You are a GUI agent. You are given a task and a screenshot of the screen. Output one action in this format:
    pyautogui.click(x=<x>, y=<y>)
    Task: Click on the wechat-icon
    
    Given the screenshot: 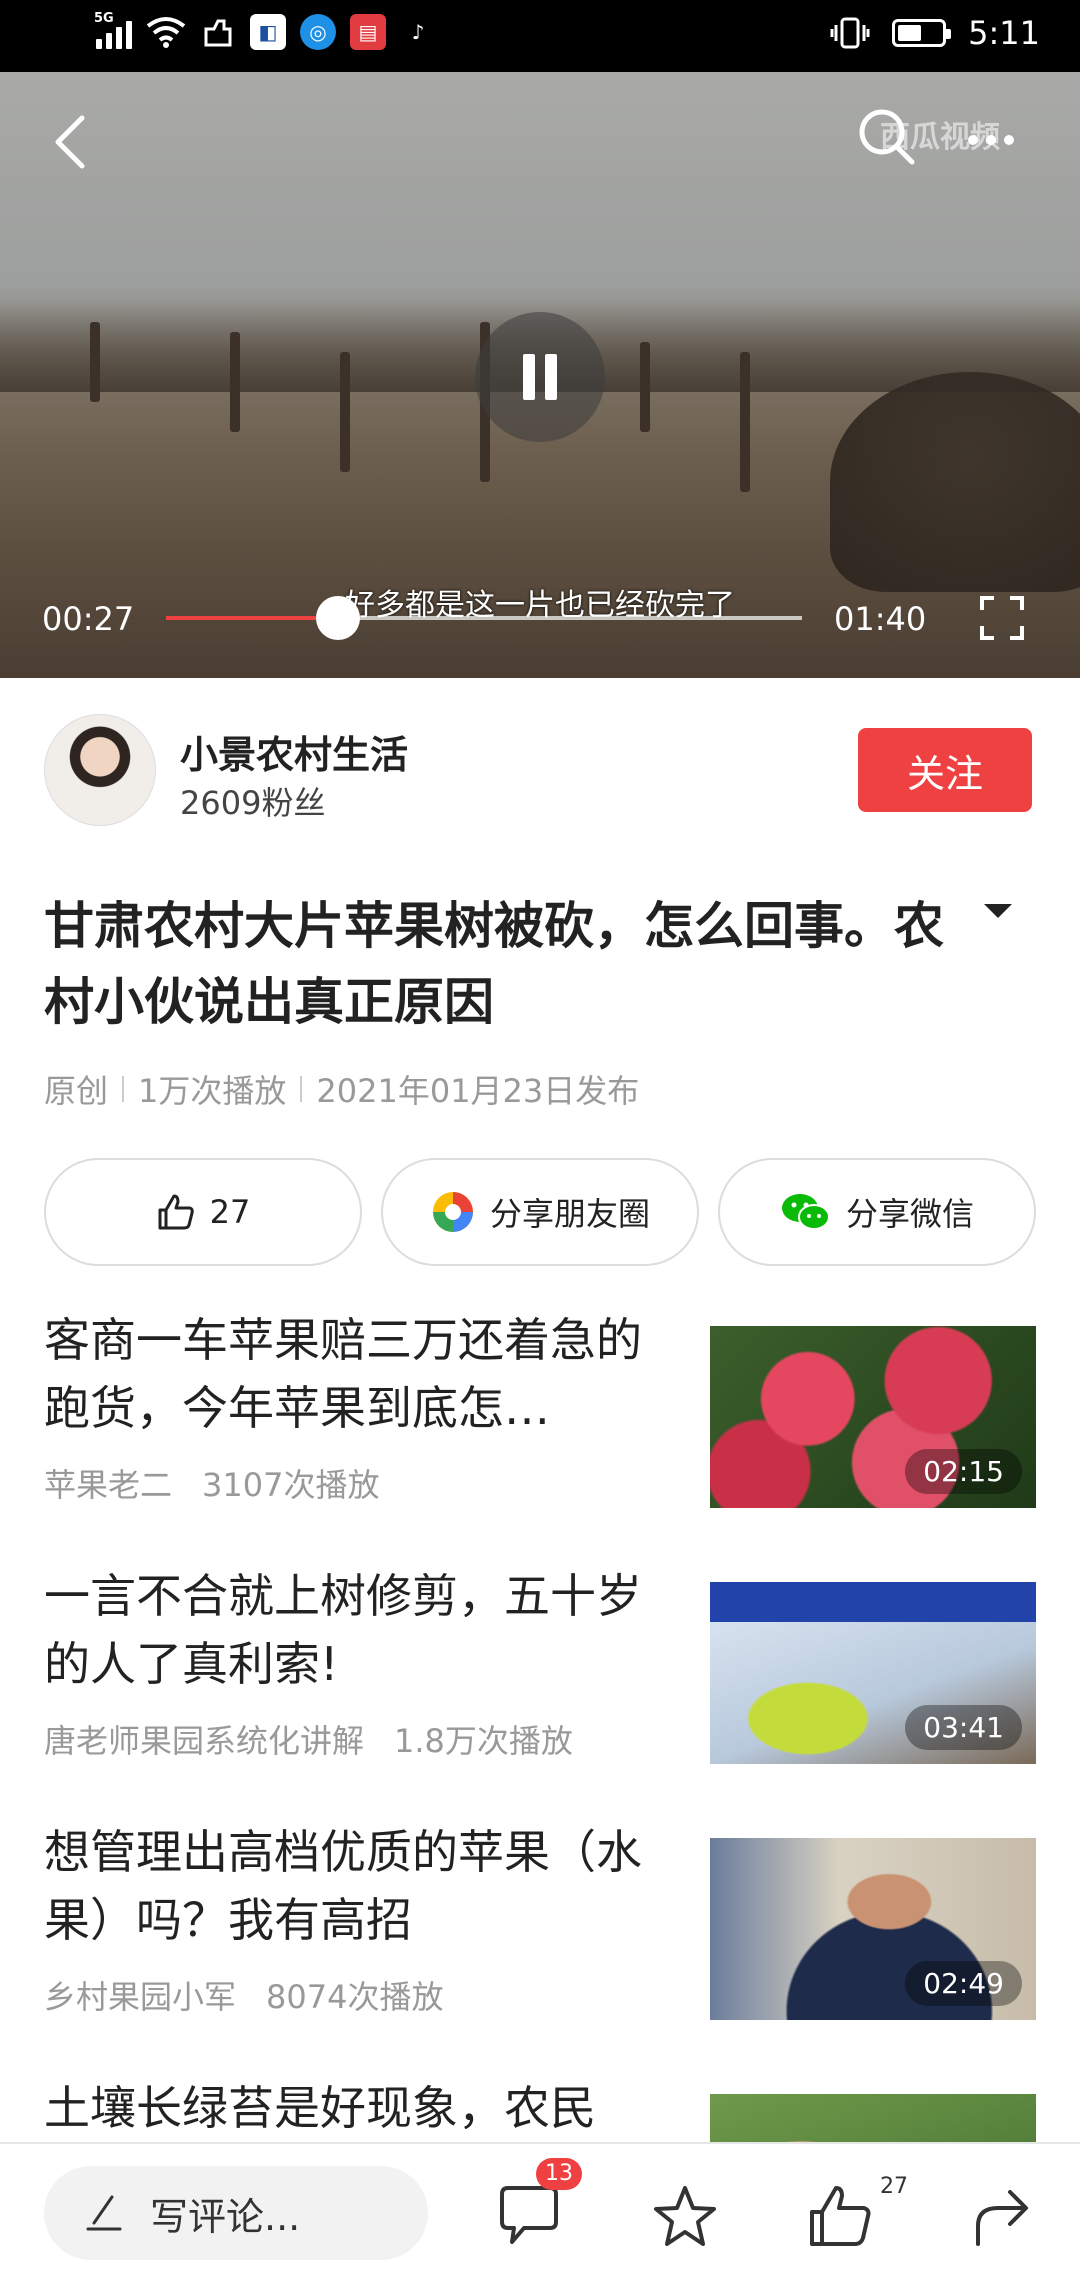 What is the action you would take?
    pyautogui.click(x=805, y=1212)
    